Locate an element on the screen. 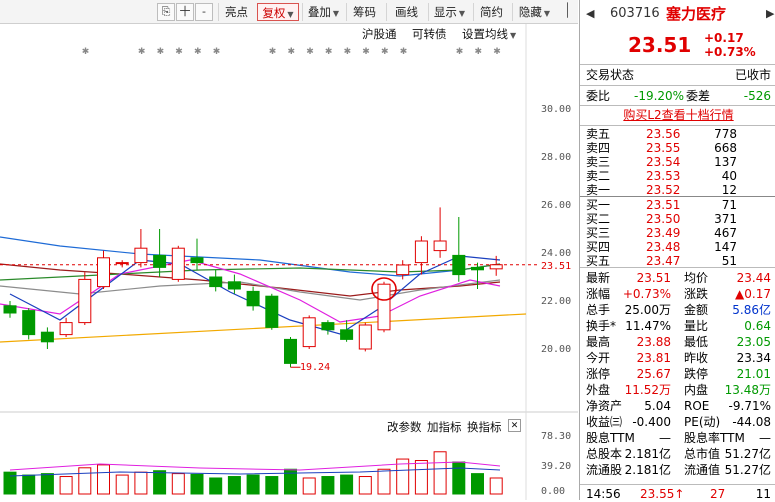 The height and width of the screenshot is (502, 775). weibi-value: -19.20% is located at coordinates (659, 96).